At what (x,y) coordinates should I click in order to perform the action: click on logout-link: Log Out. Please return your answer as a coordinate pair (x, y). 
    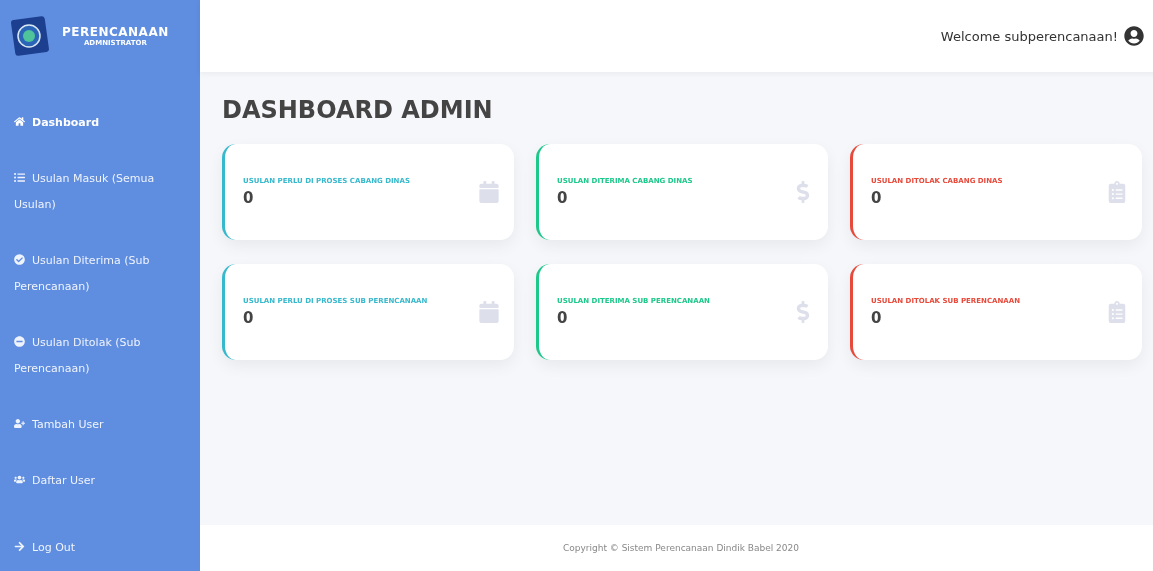
    Looking at the image, I should click on (100, 548).